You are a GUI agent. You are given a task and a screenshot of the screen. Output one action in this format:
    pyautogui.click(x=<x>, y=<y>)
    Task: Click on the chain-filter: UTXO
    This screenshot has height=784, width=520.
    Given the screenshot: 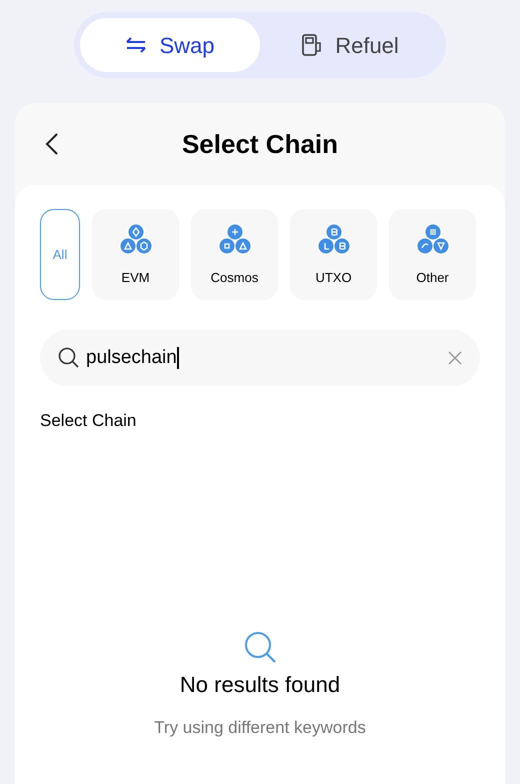 What is the action you would take?
    pyautogui.click(x=333, y=254)
    